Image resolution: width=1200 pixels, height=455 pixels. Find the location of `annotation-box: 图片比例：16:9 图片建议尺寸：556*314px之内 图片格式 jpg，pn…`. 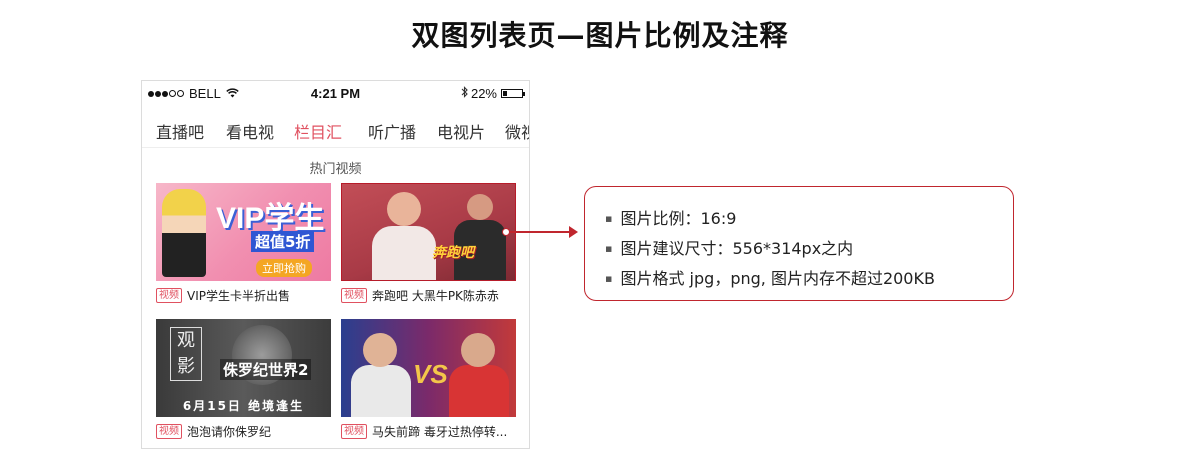

annotation-box: 图片比例：16:9 图片建议尺寸：556*314px之内 图片格式 jpg，pn… is located at coordinates (799, 243).